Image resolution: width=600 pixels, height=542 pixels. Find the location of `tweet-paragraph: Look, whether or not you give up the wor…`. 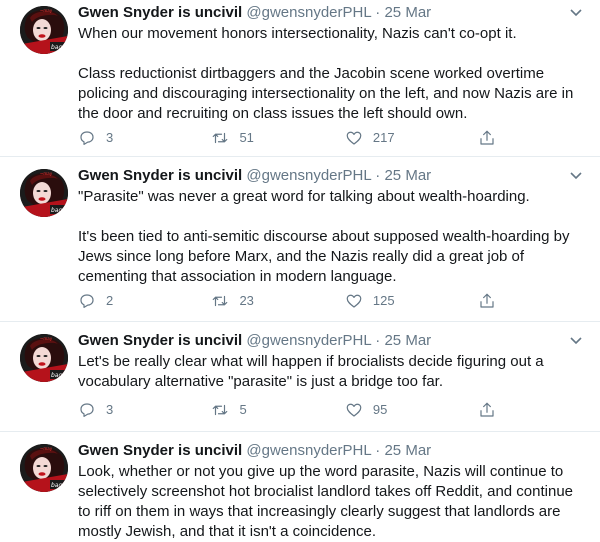

tweet-paragraph: Look, whether or not you give up the wor… is located at coordinates (326, 501).